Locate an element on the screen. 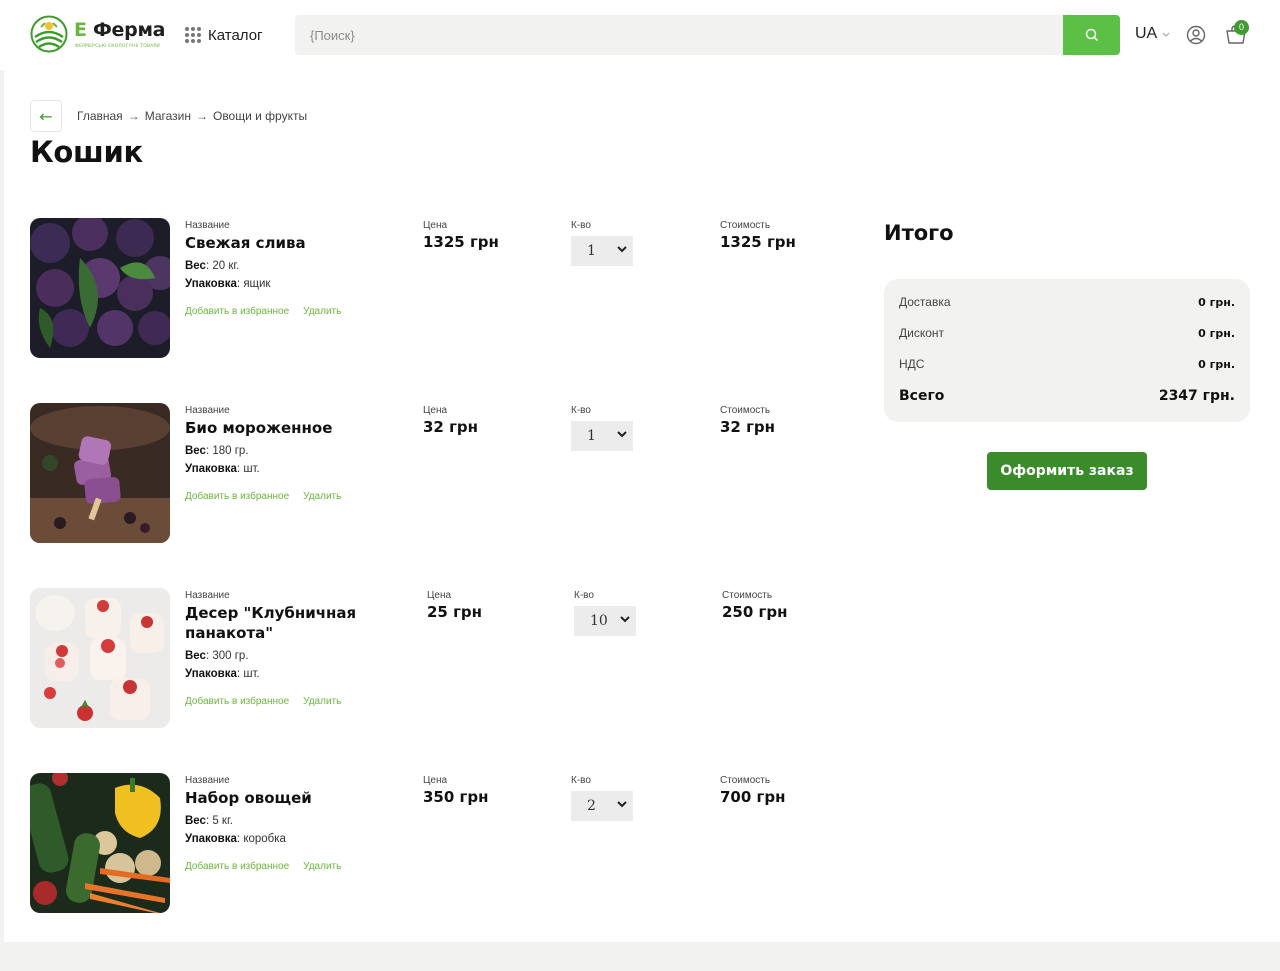 This screenshot has width=1280, height=971. item-weight: Вес: 5 кг. is located at coordinates (209, 821).